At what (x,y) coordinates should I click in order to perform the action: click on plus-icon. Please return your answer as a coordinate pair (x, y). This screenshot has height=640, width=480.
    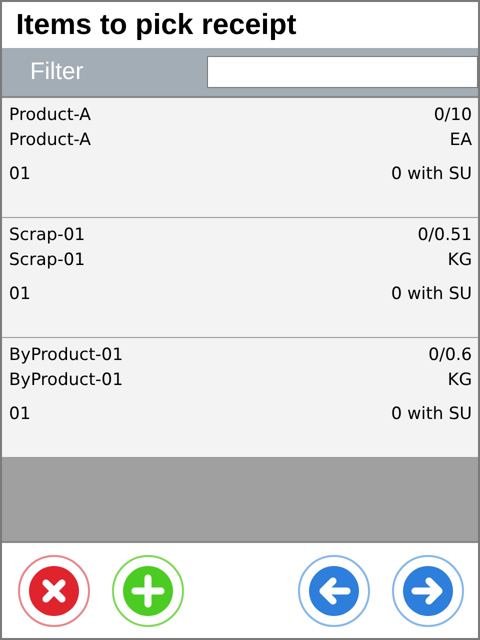
    Looking at the image, I should click on (148, 591).